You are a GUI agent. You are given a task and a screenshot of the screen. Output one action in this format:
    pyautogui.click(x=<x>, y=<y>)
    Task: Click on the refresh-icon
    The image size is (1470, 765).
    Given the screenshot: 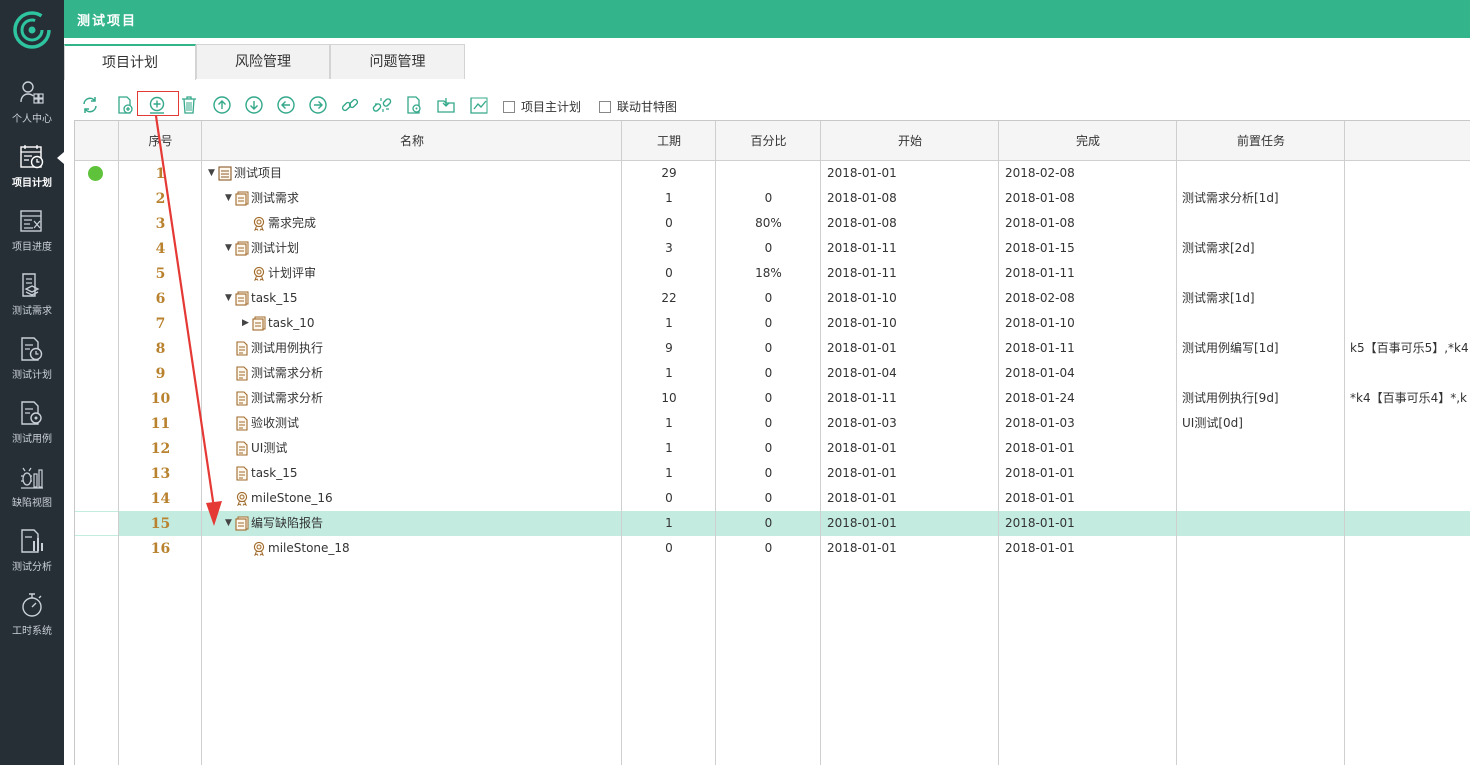 What is the action you would take?
    pyautogui.click(x=90, y=105)
    